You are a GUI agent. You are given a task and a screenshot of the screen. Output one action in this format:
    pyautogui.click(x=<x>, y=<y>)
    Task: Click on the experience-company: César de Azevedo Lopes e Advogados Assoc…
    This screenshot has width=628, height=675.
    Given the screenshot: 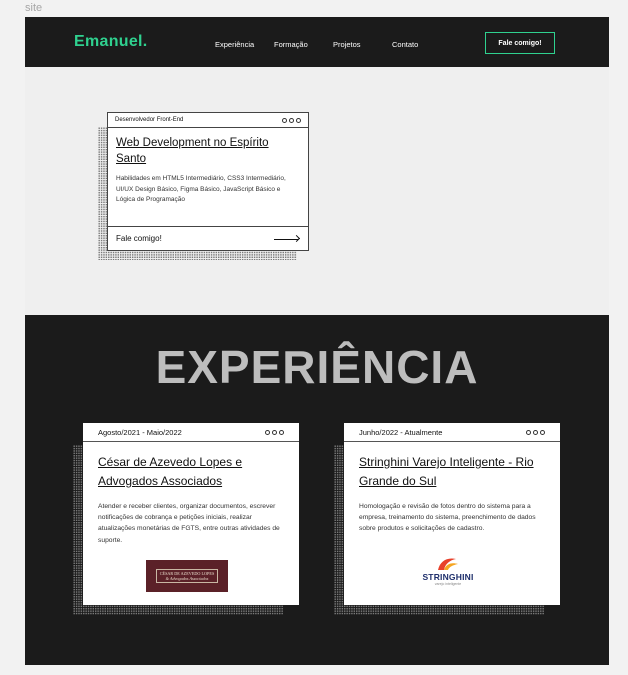 What is the action you would take?
    pyautogui.click(x=195, y=471)
    